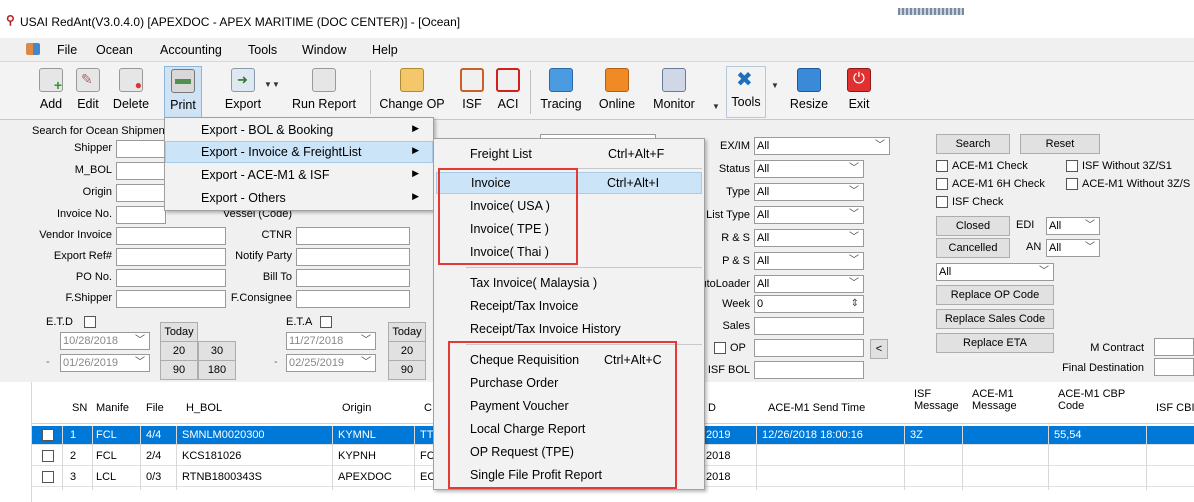 The height and width of the screenshot is (502, 1194). I want to click on etd-20-button: 20, so click(179, 351).